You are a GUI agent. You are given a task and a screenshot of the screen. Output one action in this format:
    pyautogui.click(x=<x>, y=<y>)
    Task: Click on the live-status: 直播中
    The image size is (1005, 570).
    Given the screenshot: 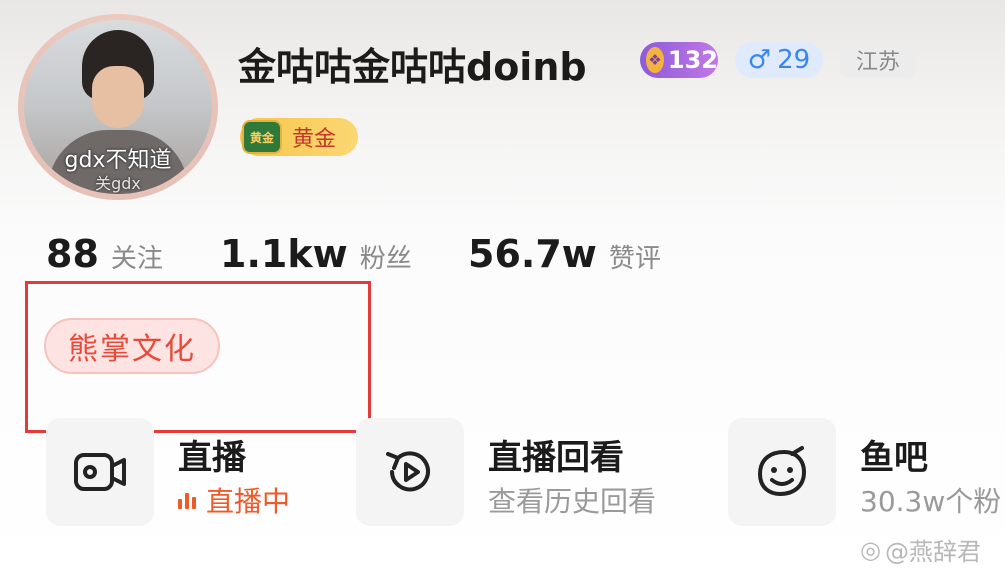 What is the action you would take?
    pyautogui.click(x=234, y=500)
    